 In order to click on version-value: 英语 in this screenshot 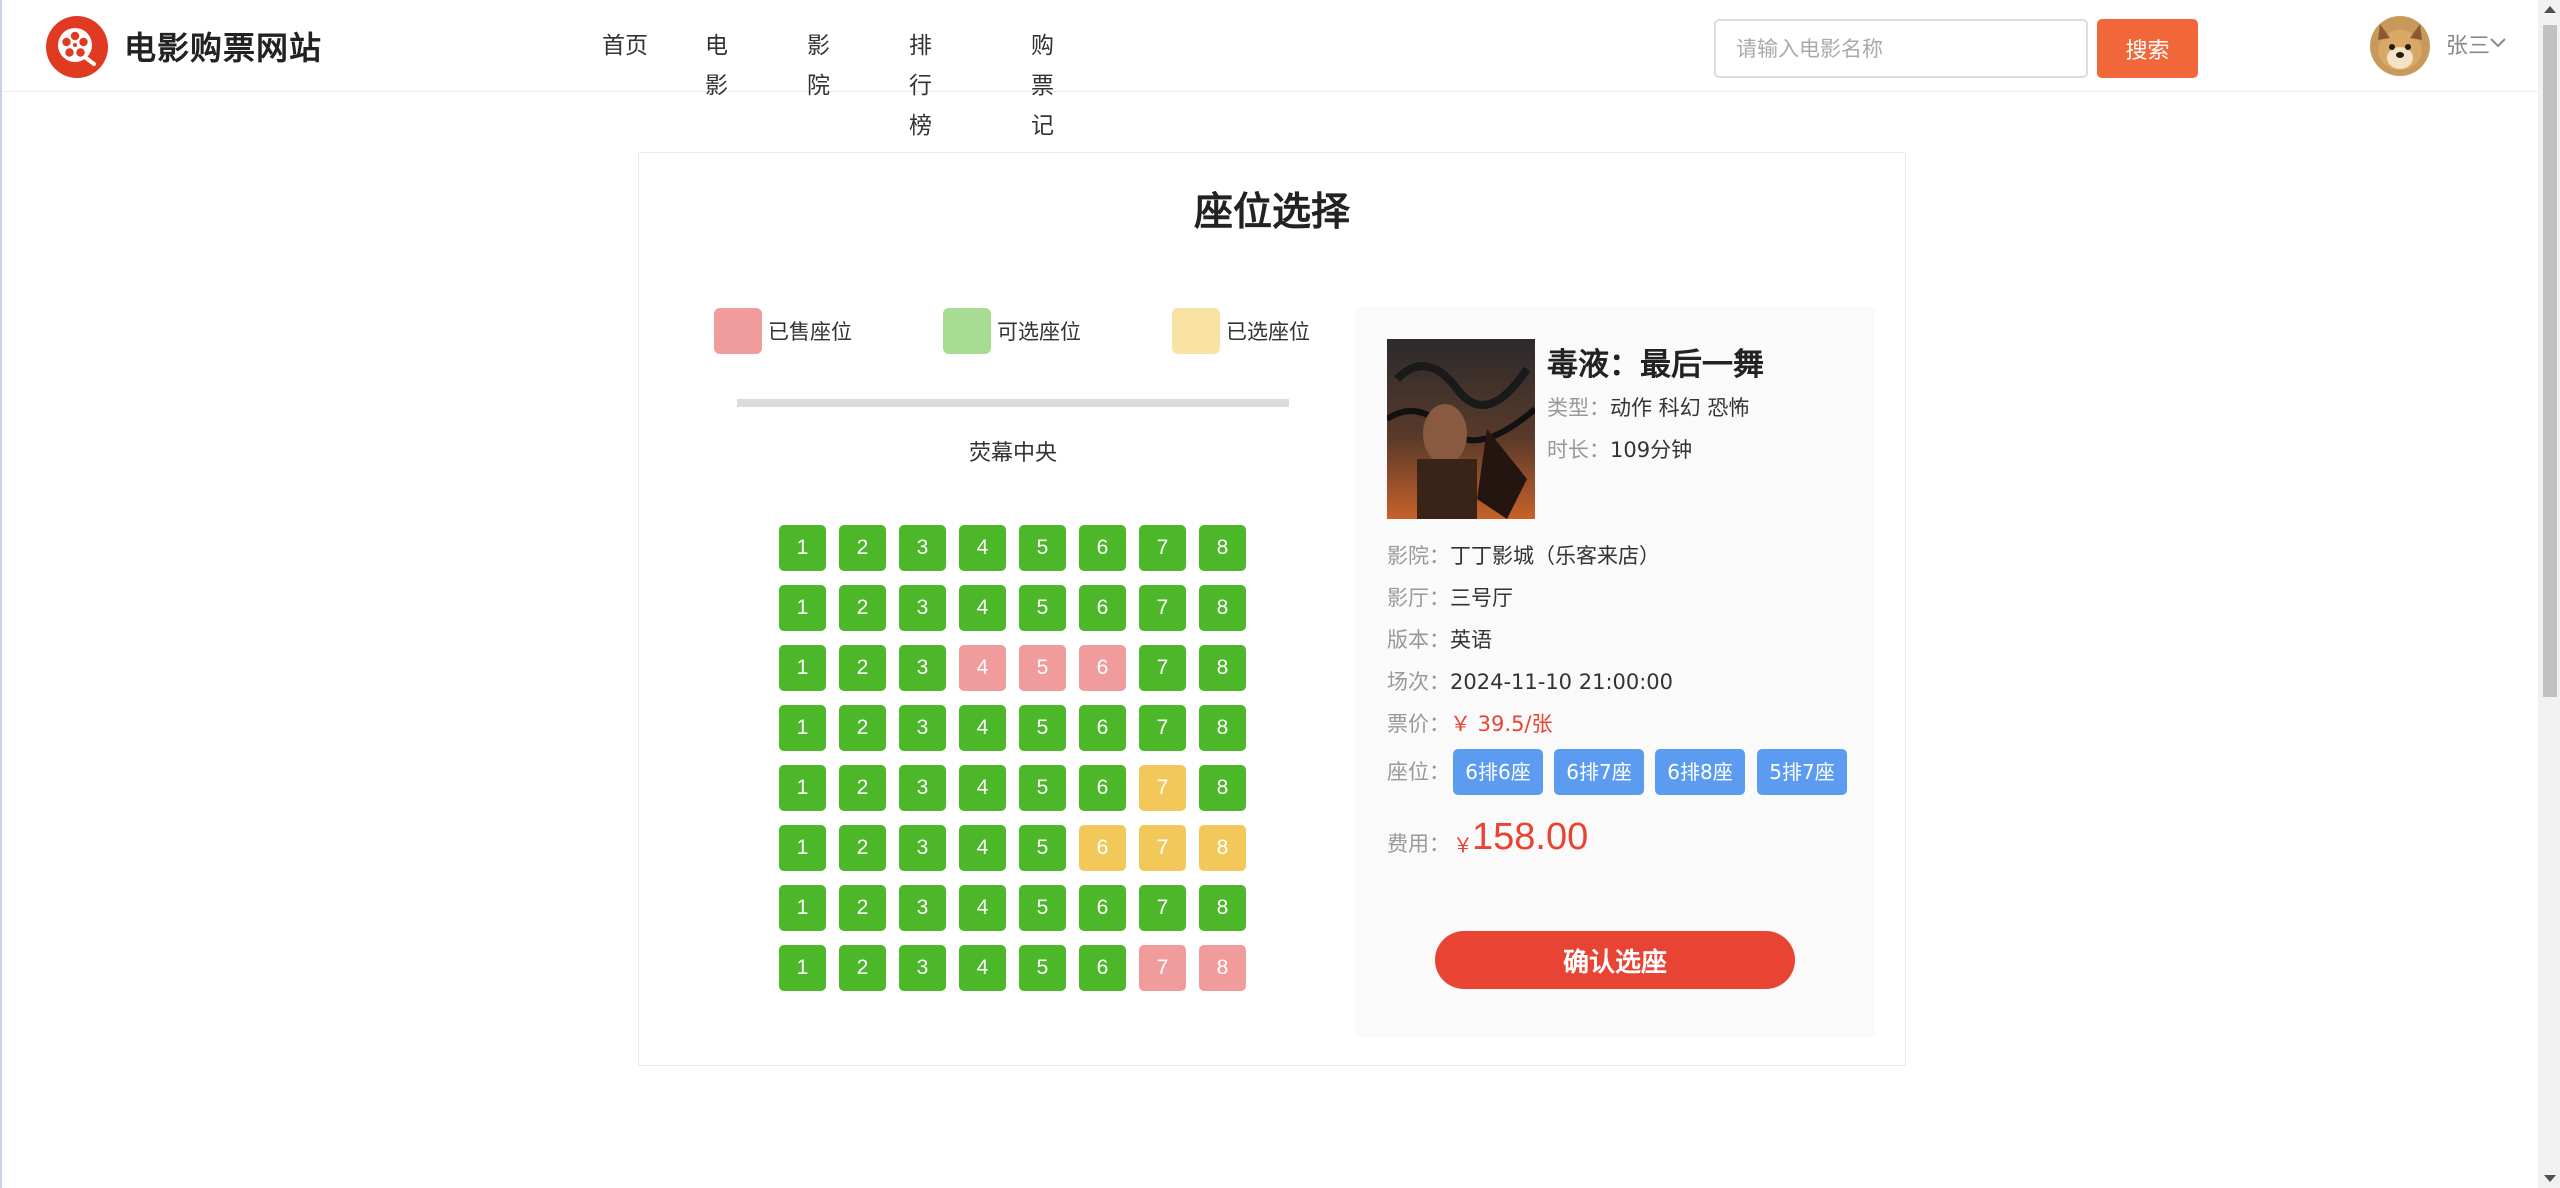, I will do `click(1471, 640)`.